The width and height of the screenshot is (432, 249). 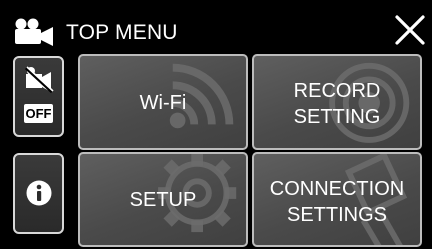 I want to click on connection-label-line1: CONNECTION, so click(x=337, y=189).